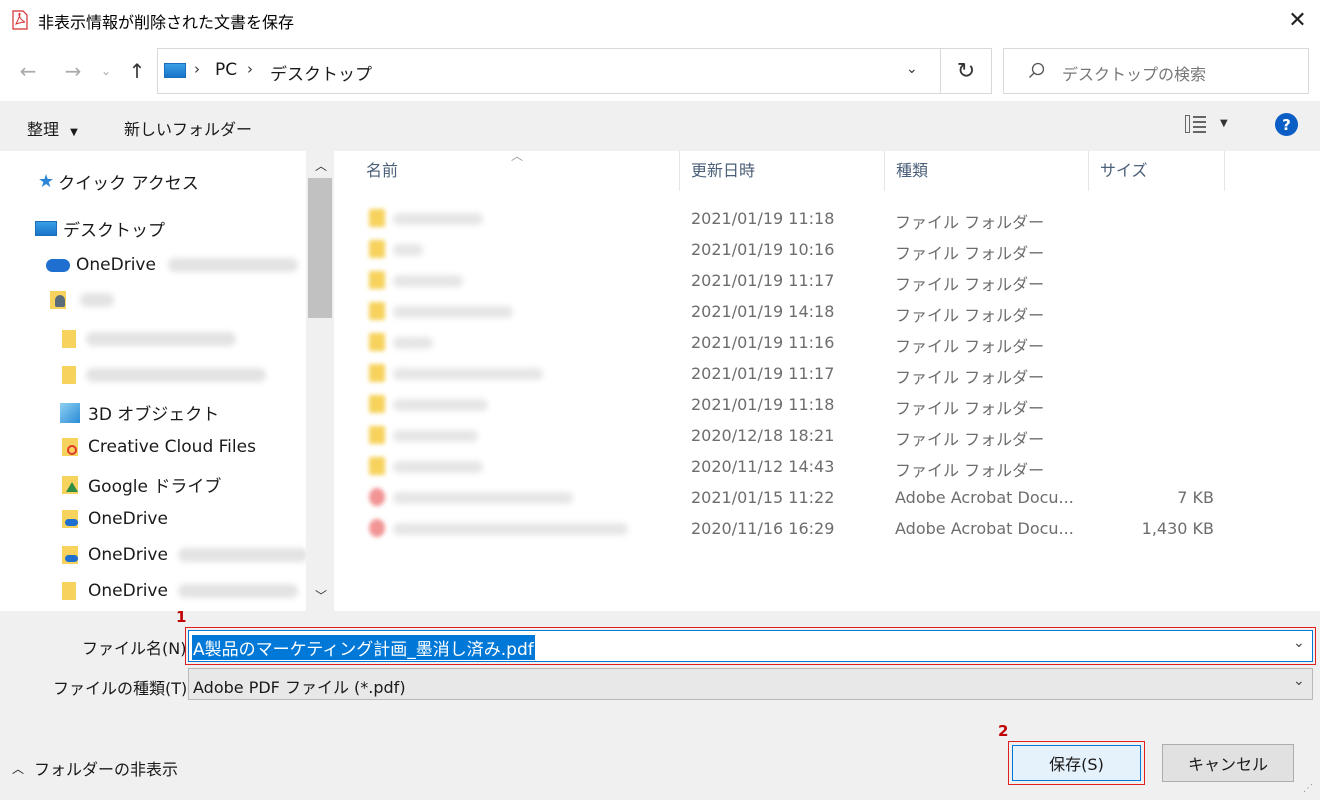 The image size is (1320, 800). What do you see at coordinates (912, 171) in the screenshot?
I see `column-header-type: 種類` at bounding box center [912, 171].